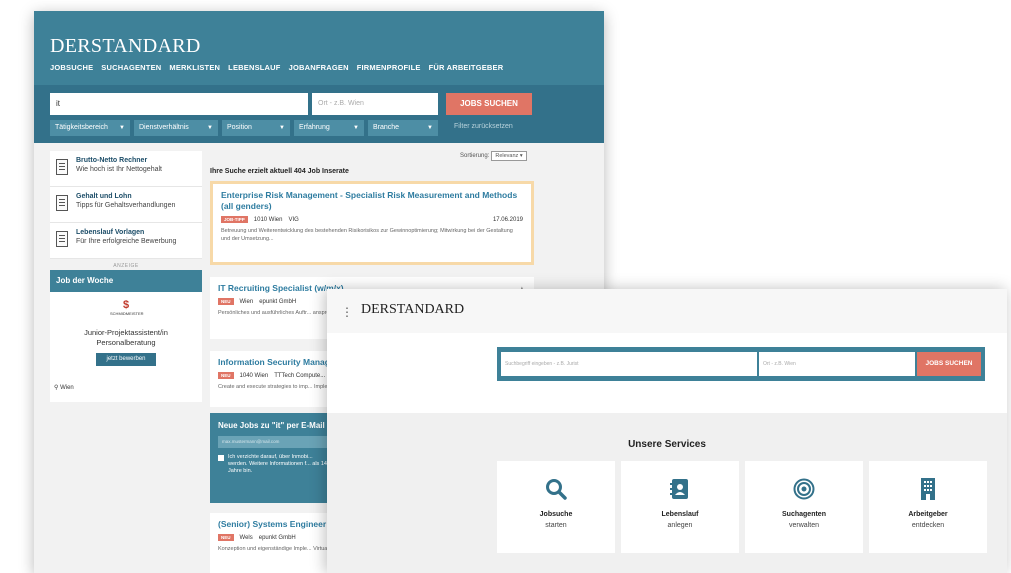 Image resolution: width=1011 pixels, height=573 pixels. What do you see at coordinates (389, 67) in the screenshot?
I see `nav-item-firmenprofile: FIRMENPROFILE` at bounding box center [389, 67].